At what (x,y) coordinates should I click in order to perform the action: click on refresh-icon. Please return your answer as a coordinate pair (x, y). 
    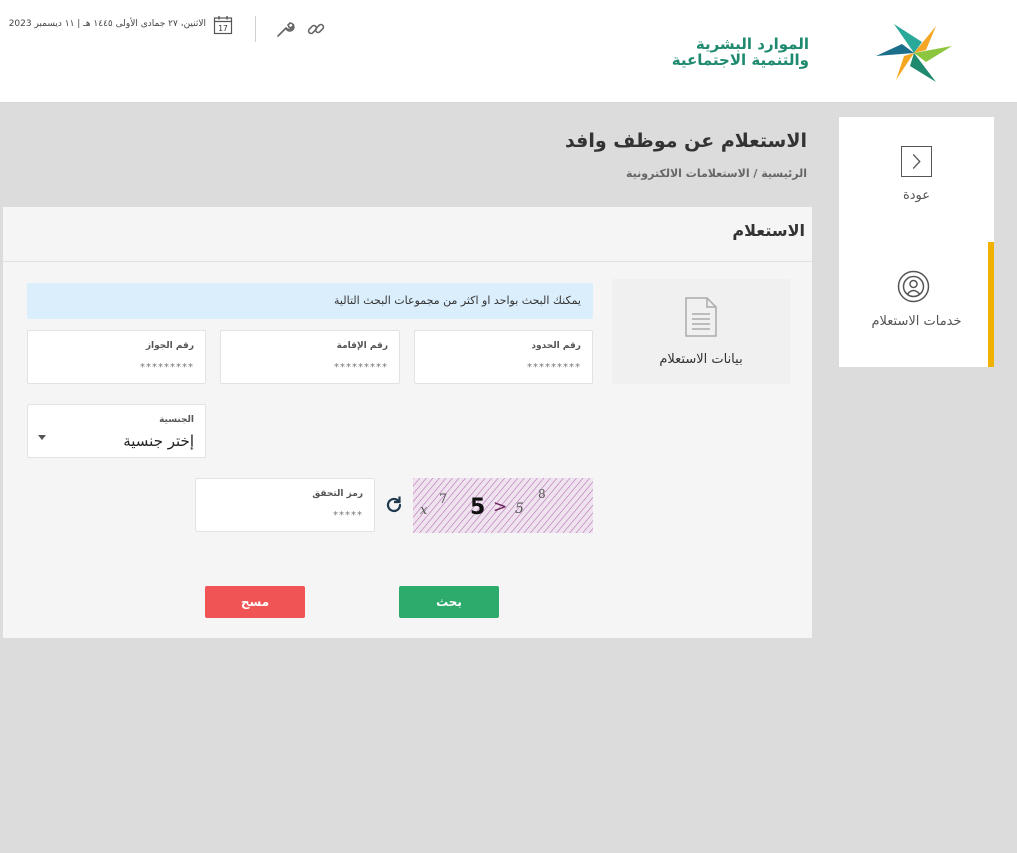
    Looking at the image, I should click on (394, 505).